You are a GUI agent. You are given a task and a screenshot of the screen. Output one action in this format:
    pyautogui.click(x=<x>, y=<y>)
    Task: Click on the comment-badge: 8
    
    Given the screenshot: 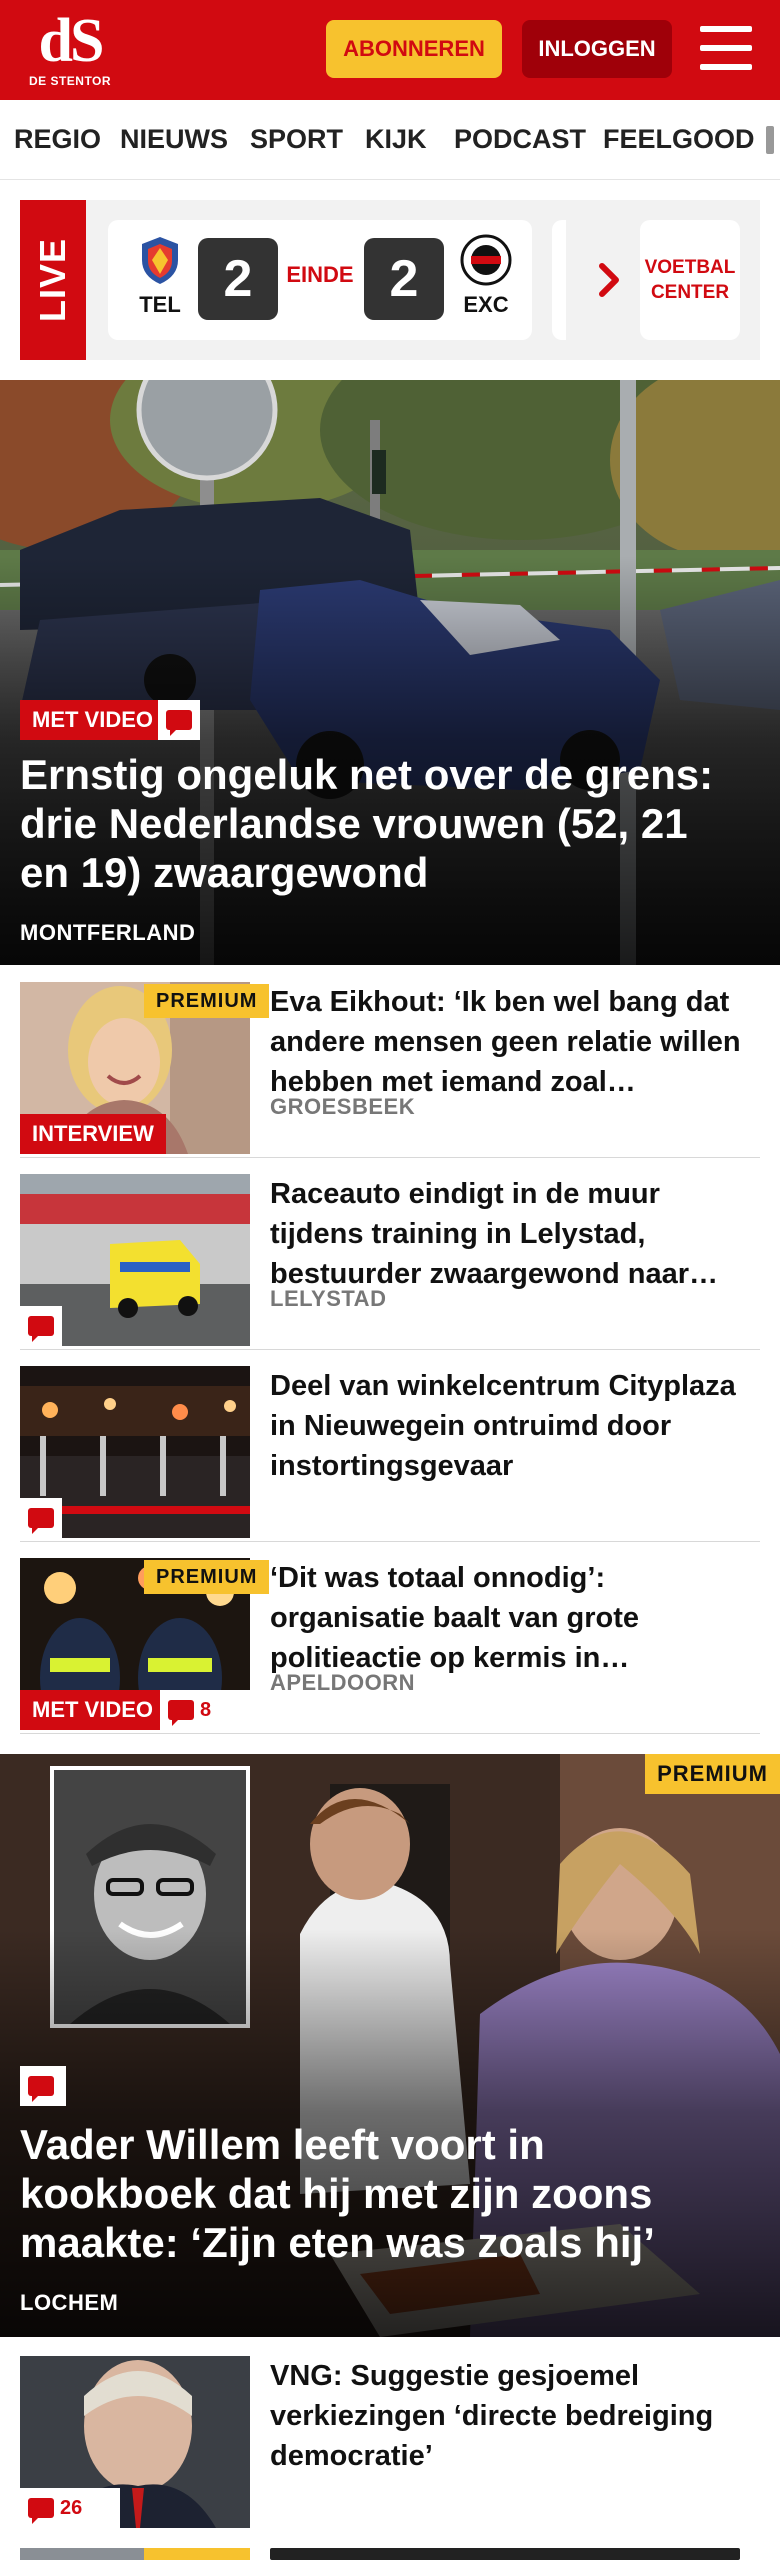 What is the action you would take?
    pyautogui.click(x=205, y=1710)
    